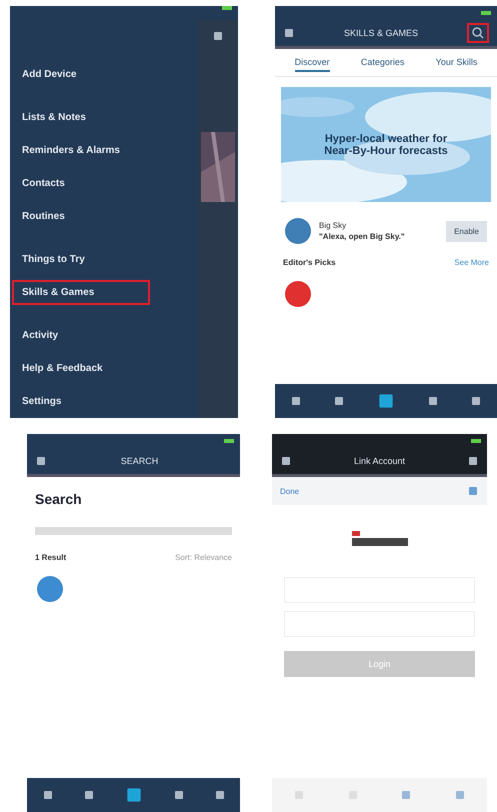  What do you see at coordinates (466, 231) in the screenshot?
I see `enable-button: Enable` at bounding box center [466, 231].